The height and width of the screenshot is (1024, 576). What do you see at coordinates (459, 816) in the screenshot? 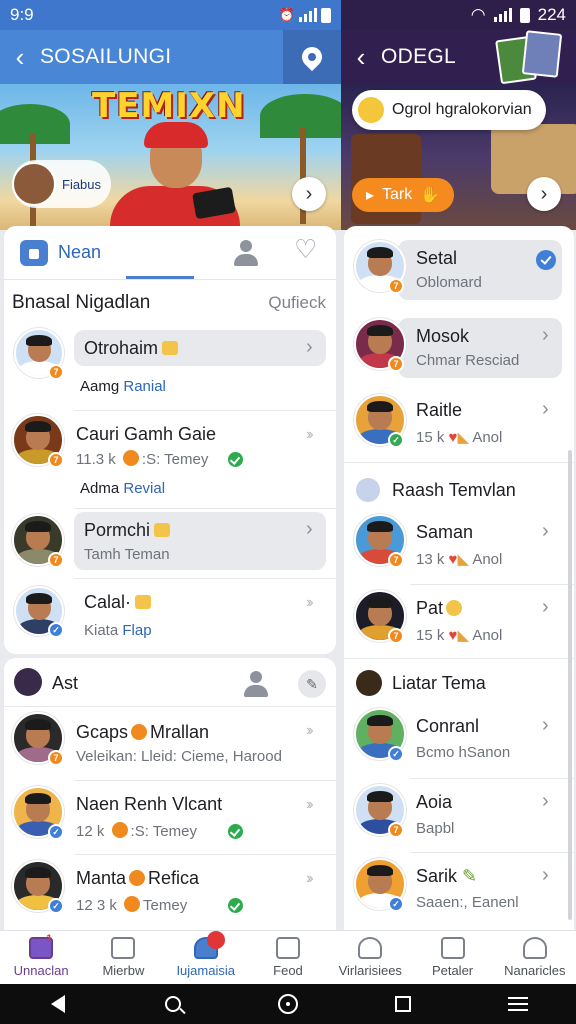
I see `list-item: 7 Aoia Bapbl ›` at bounding box center [459, 816].